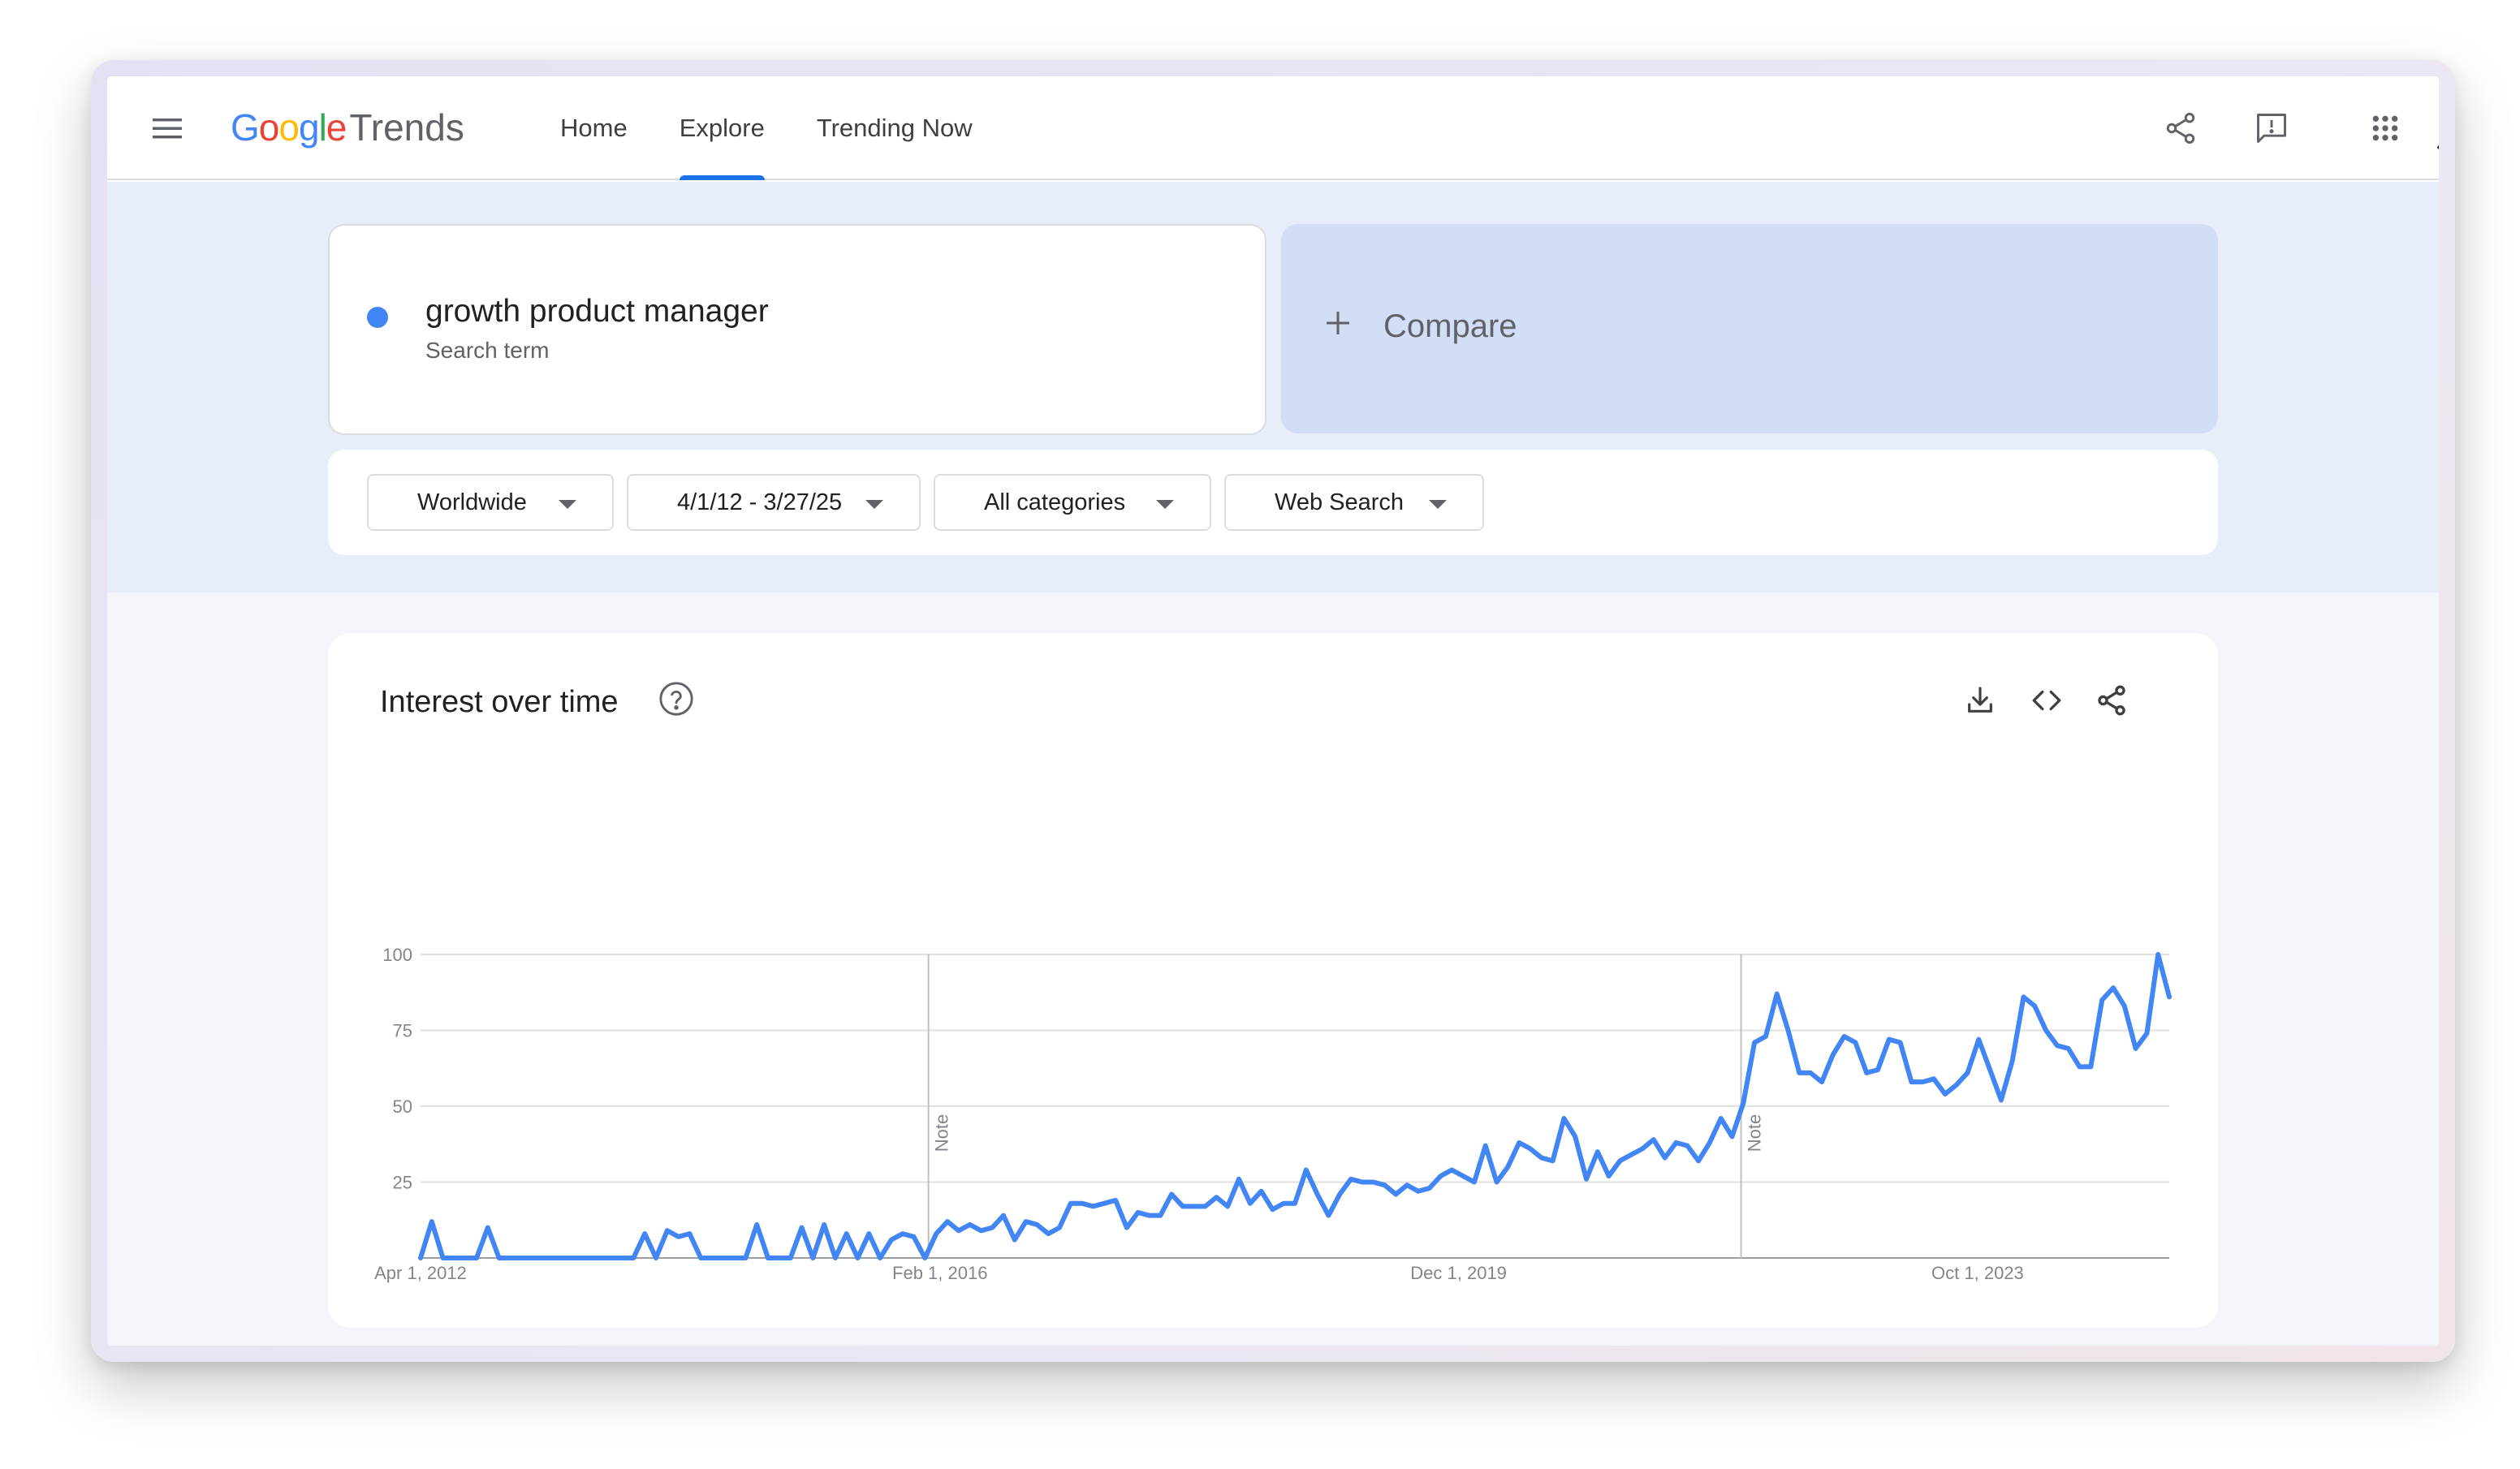 The height and width of the screenshot is (1469, 2520). I want to click on search-type-select: Web Search, so click(1354, 502).